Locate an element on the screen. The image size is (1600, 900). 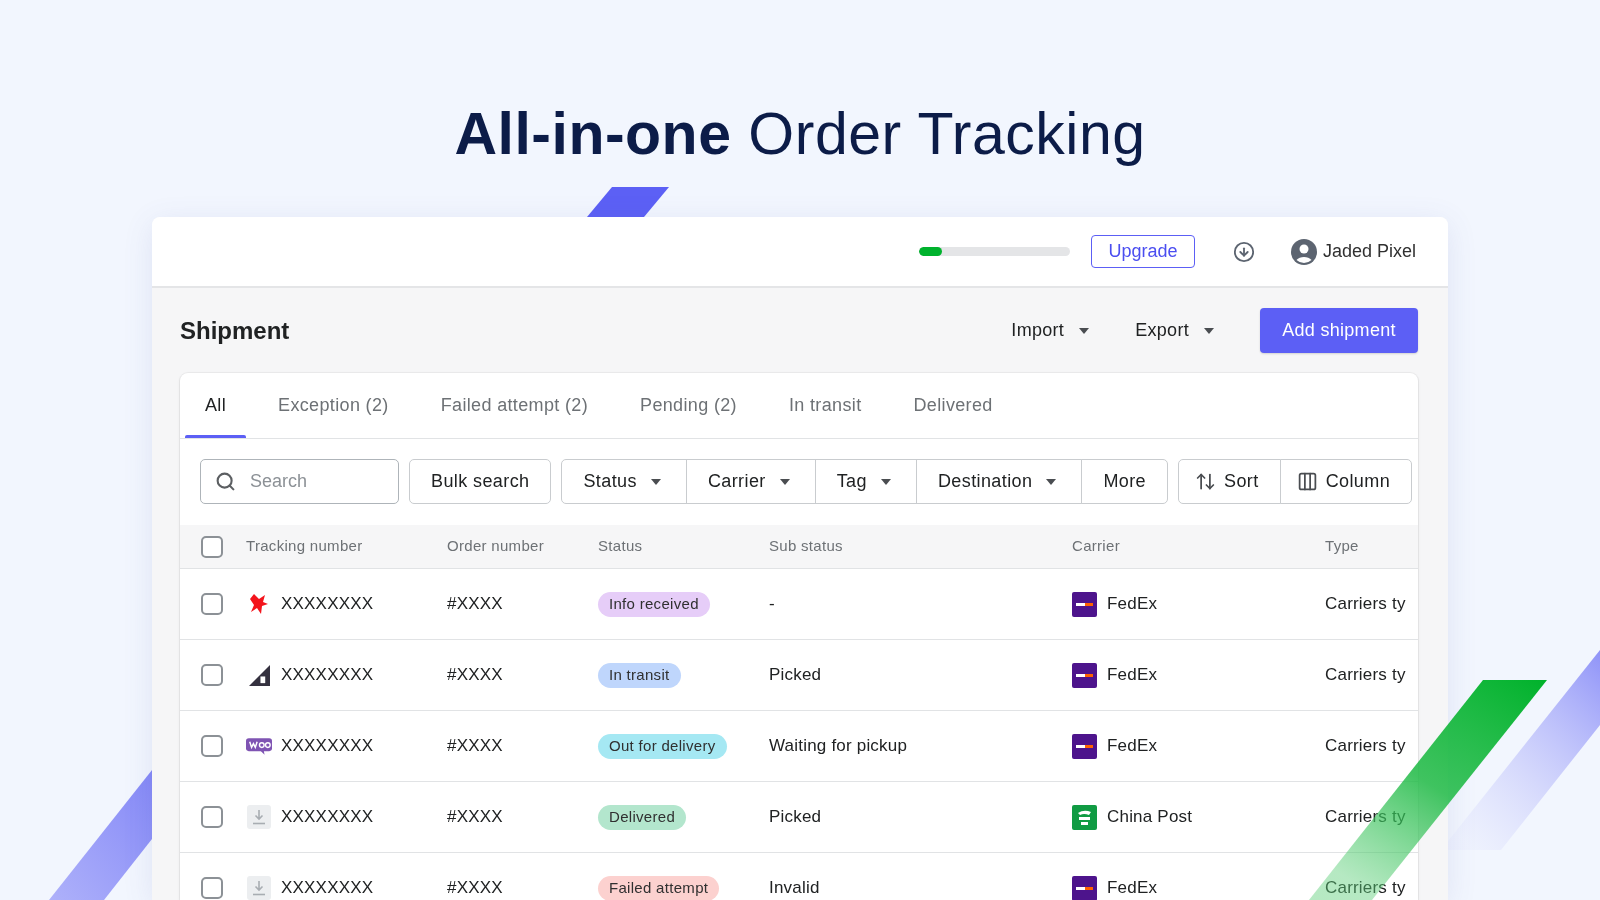
upgrade-button: Upgrade is located at coordinates (1142, 251).